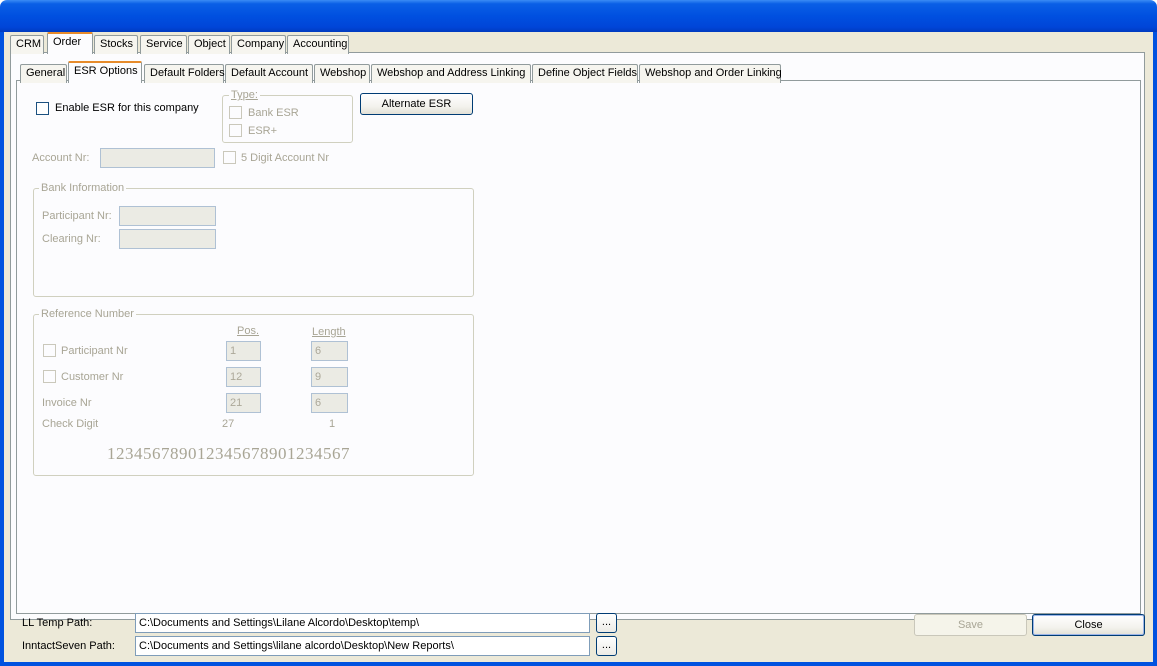 This screenshot has height=666, width=1157. Describe the element at coordinates (585, 73) in the screenshot. I see `subtab-define-object-fields: Define Object Fields` at that location.